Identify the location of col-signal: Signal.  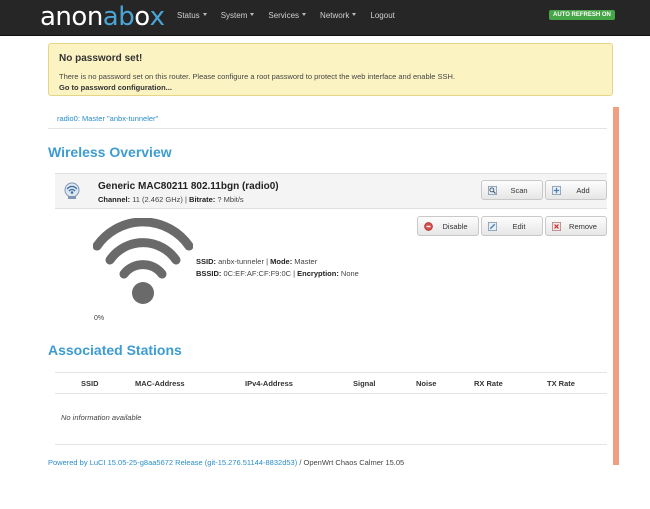
(364, 383).